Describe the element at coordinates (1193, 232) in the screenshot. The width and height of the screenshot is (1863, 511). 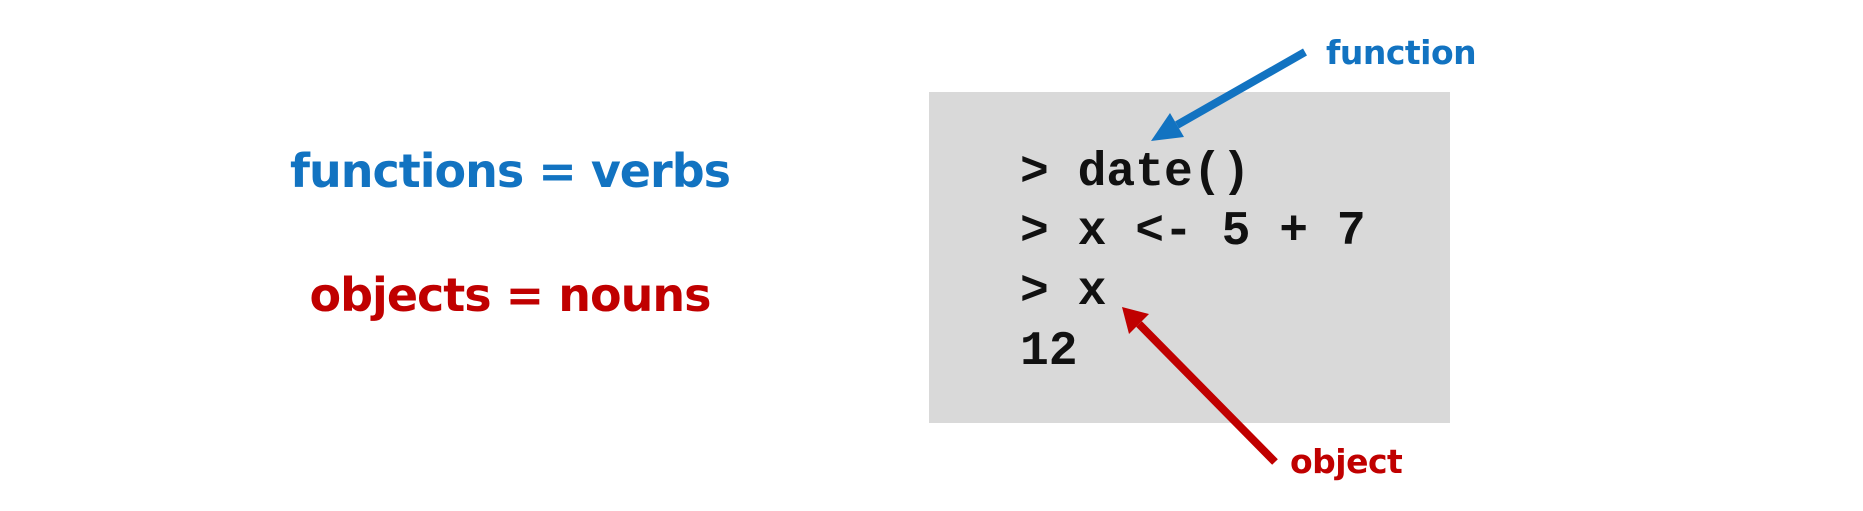
I see `console-line-assignment: > x <- 5 + 7` at that location.